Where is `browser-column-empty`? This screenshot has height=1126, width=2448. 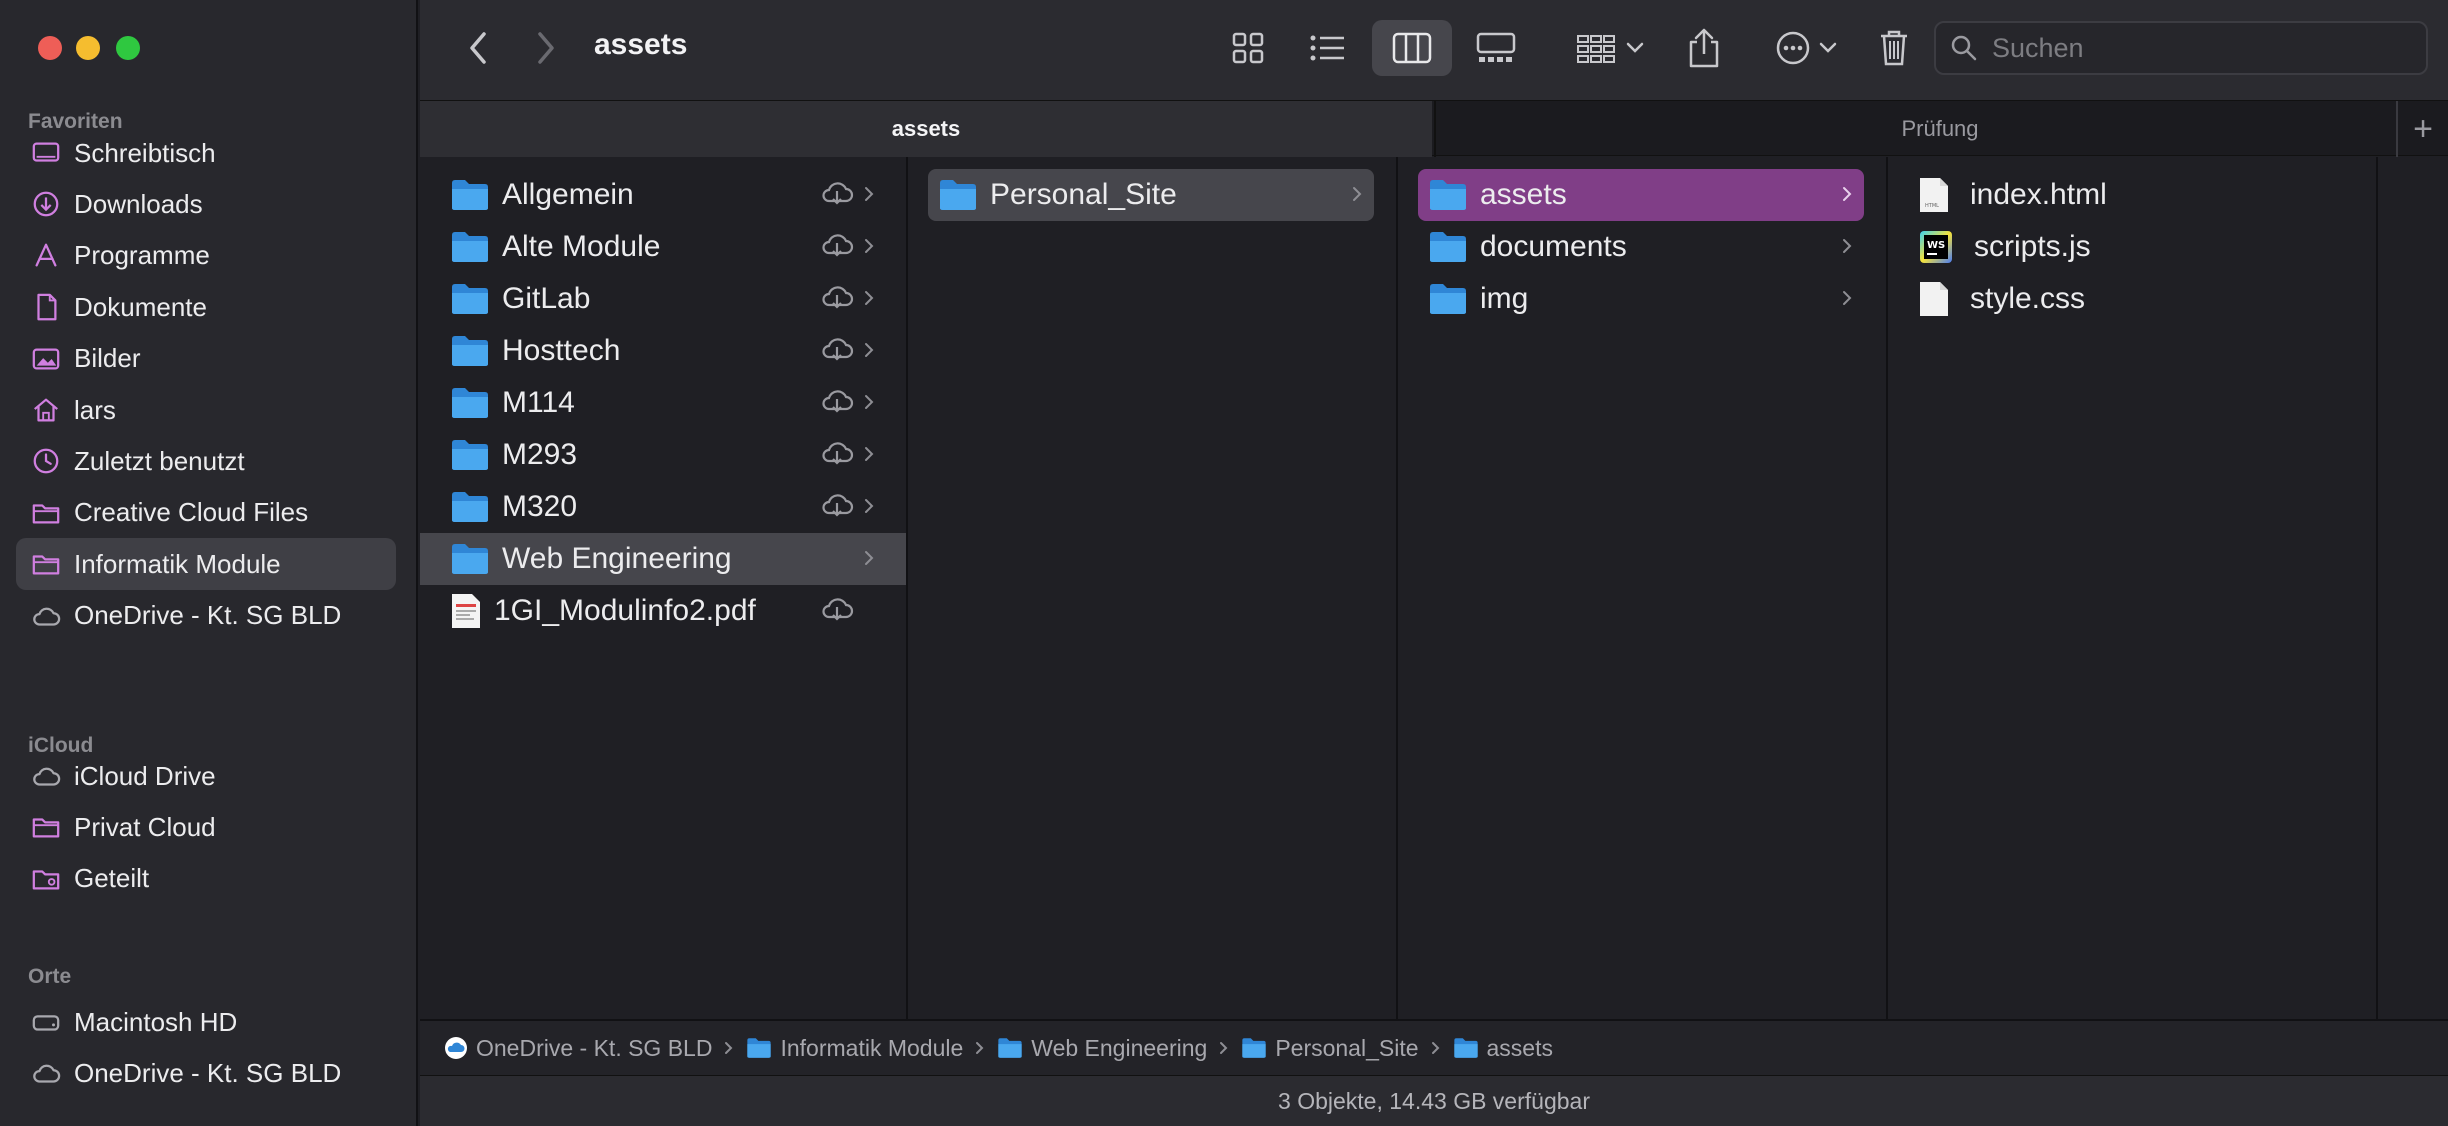 browser-column-empty is located at coordinates (2413, 588).